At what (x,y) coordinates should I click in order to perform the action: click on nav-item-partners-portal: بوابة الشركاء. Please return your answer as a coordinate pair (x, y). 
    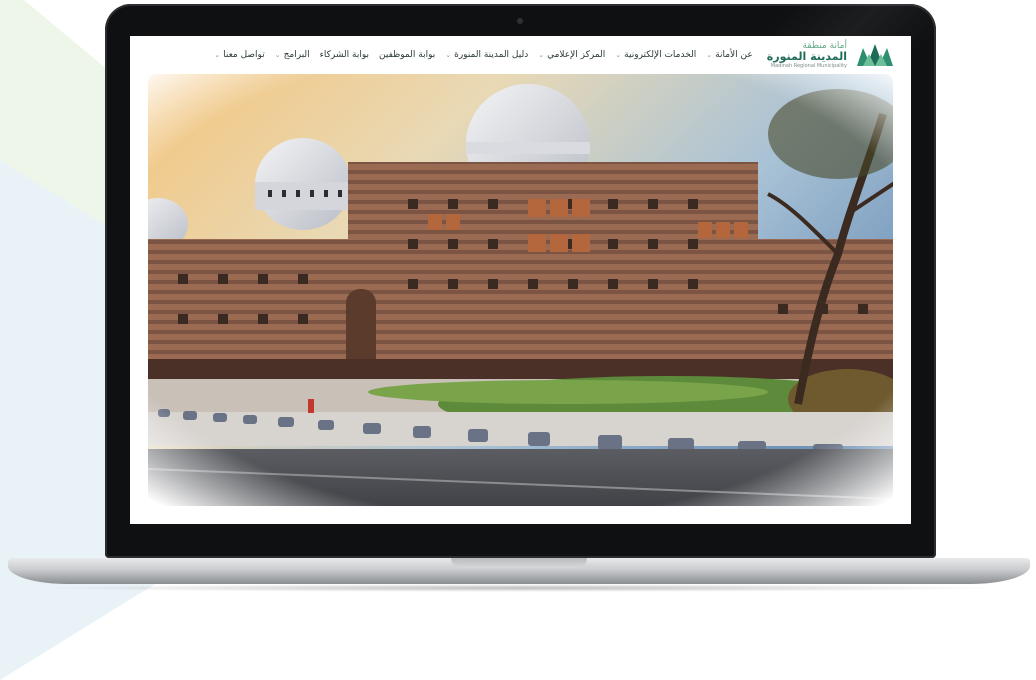
    Looking at the image, I should click on (344, 55).